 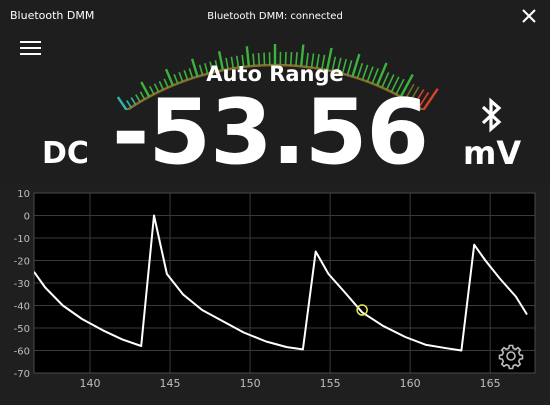 I want to click on y-tick-label: -30, so click(x=22, y=284).